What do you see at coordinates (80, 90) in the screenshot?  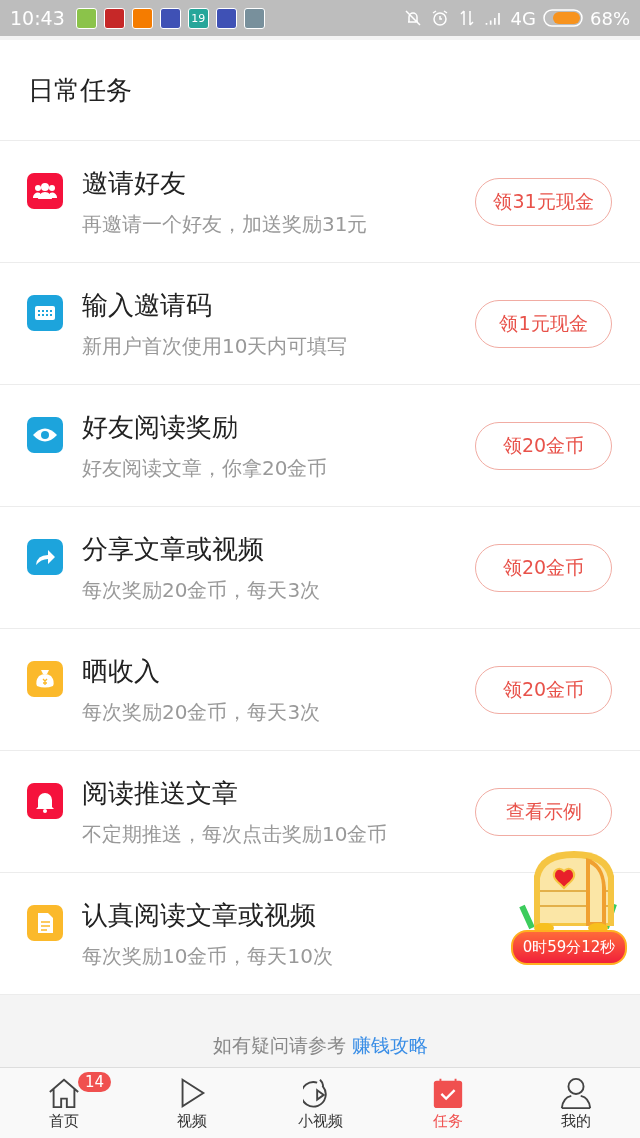 I see `section-title: 日常任务` at bounding box center [80, 90].